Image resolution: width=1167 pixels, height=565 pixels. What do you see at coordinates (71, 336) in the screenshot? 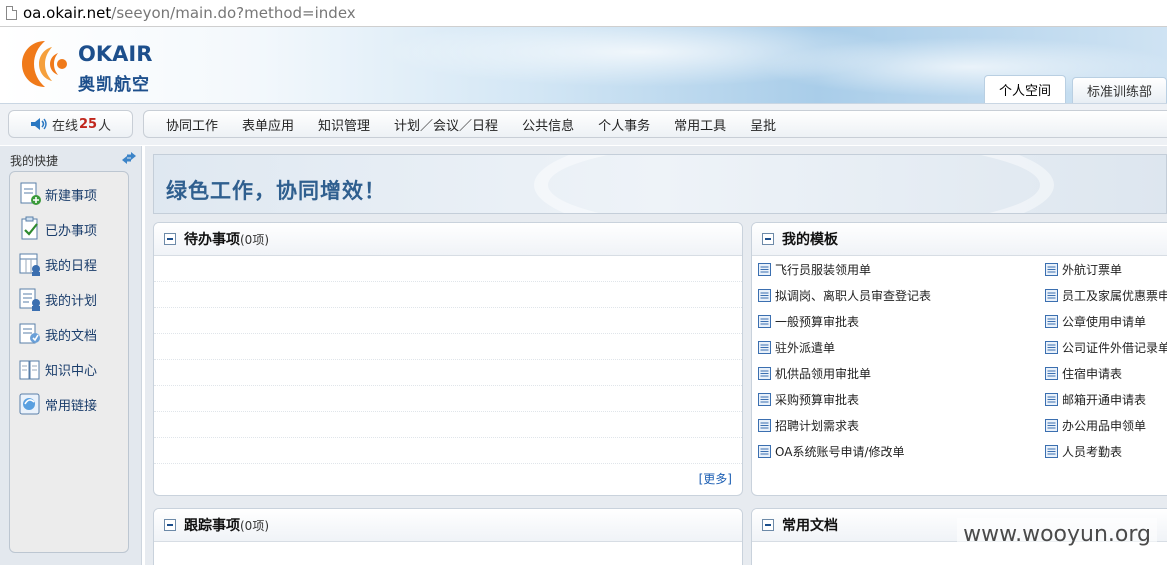
I see `sidebar-item-label: 我的文档` at bounding box center [71, 336].